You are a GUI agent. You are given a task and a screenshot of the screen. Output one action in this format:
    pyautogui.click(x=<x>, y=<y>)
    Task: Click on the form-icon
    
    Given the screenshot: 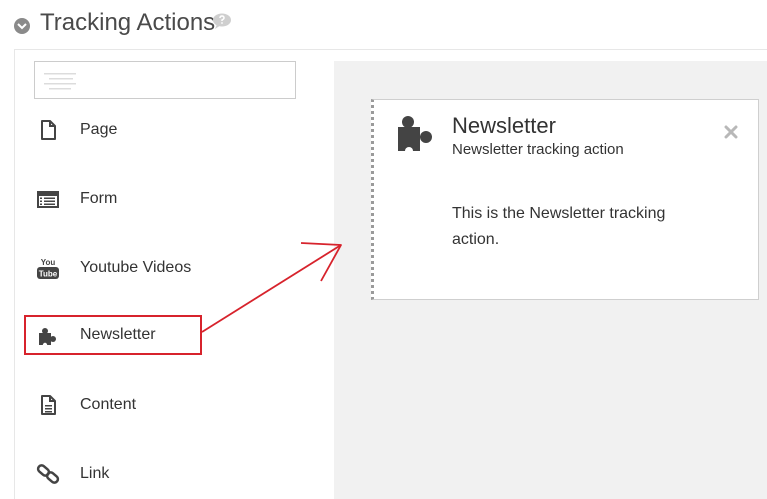 What is the action you would take?
    pyautogui.click(x=48, y=199)
    